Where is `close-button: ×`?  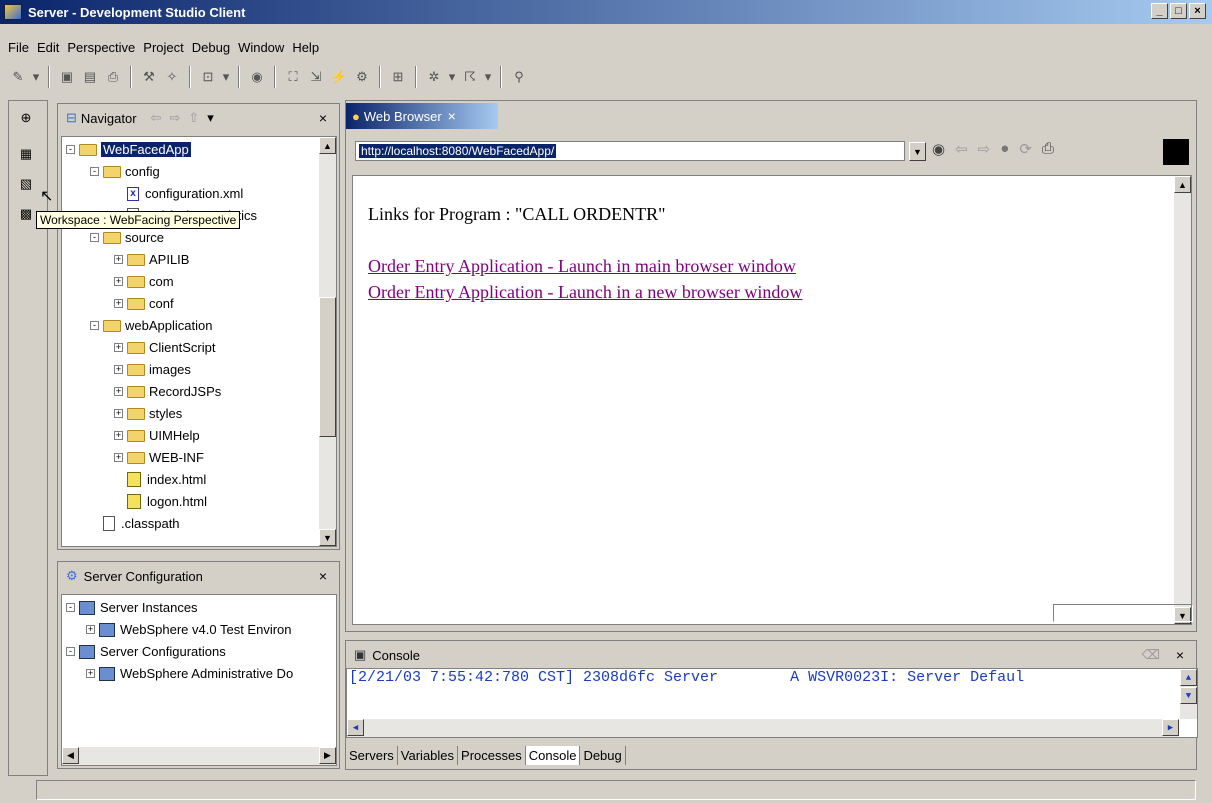
close-button: × is located at coordinates (1197, 11).